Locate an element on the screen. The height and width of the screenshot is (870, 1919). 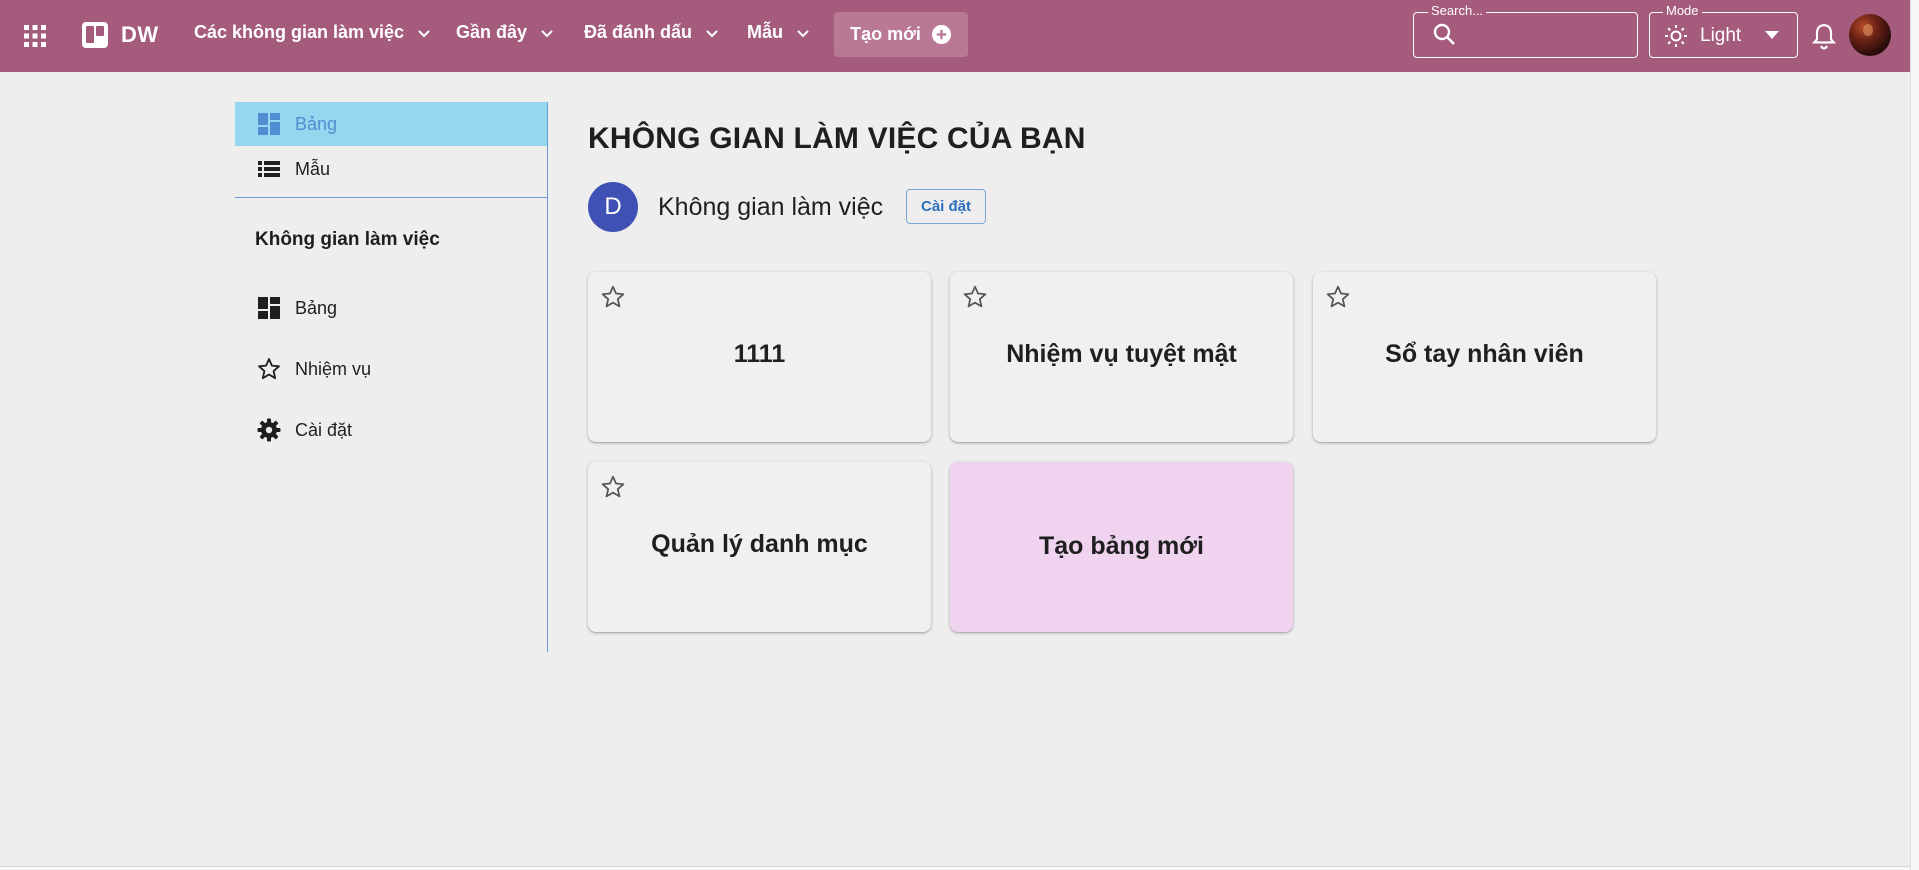
sidebar-item-workspace-boards: Bảng is located at coordinates (391, 308).